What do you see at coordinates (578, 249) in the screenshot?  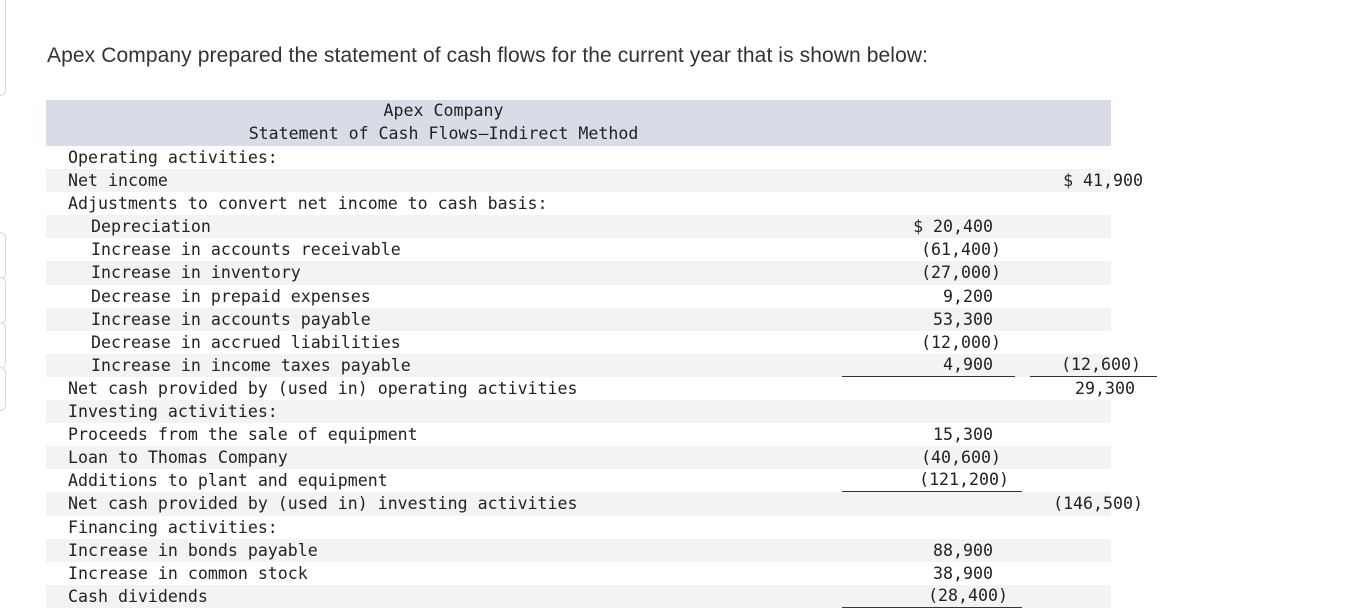 I see `statement-row: Increase in accounts receivable (61,400)` at bounding box center [578, 249].